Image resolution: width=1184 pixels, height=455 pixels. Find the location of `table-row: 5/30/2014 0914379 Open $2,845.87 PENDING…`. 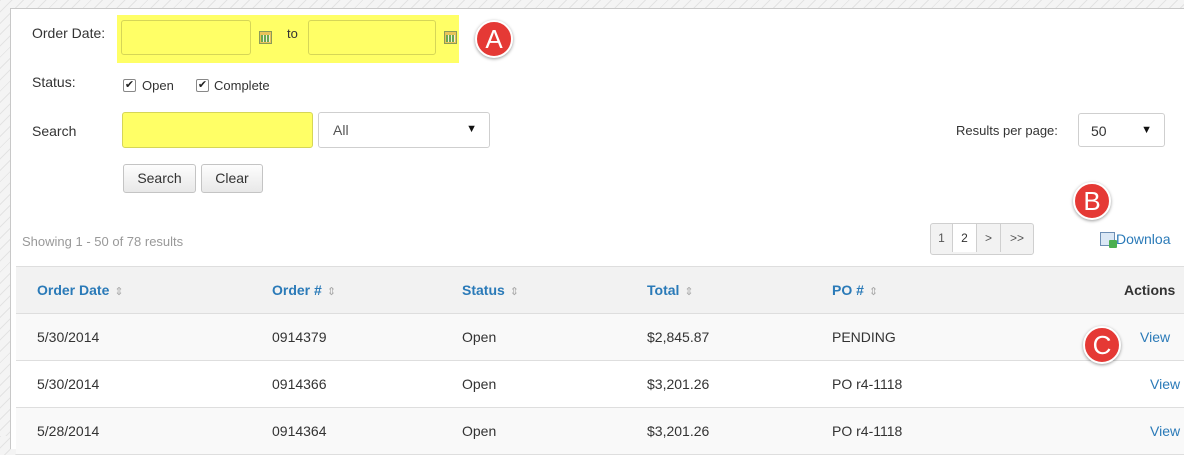

table-row: 5/30/2014 0914379 Open $2,845.87 PENDING… is located at coordinates (600, 337).